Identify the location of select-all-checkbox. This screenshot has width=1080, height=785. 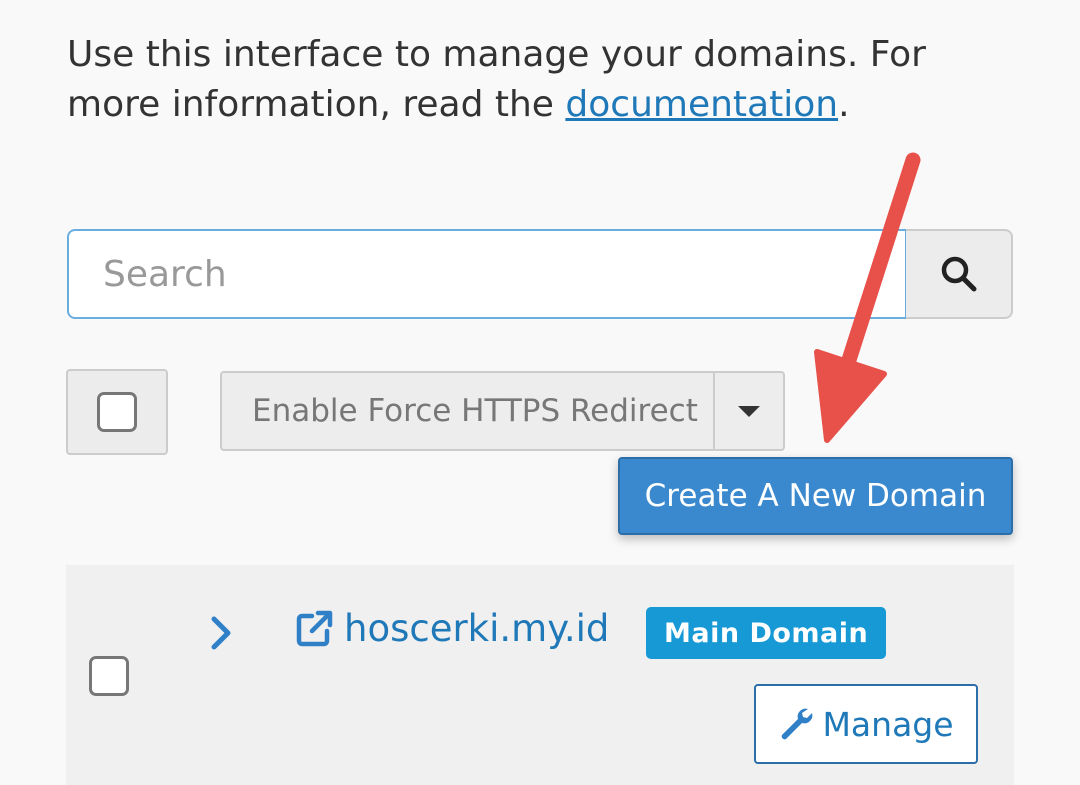
(117, 412).